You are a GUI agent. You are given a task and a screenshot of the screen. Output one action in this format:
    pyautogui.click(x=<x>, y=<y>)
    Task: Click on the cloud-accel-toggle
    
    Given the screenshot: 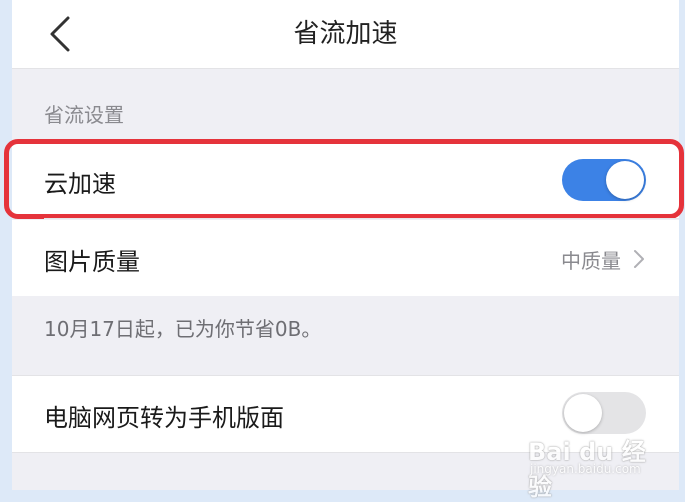 What is the action you would take?
    pyautogui.click(x=604, y=180)
    